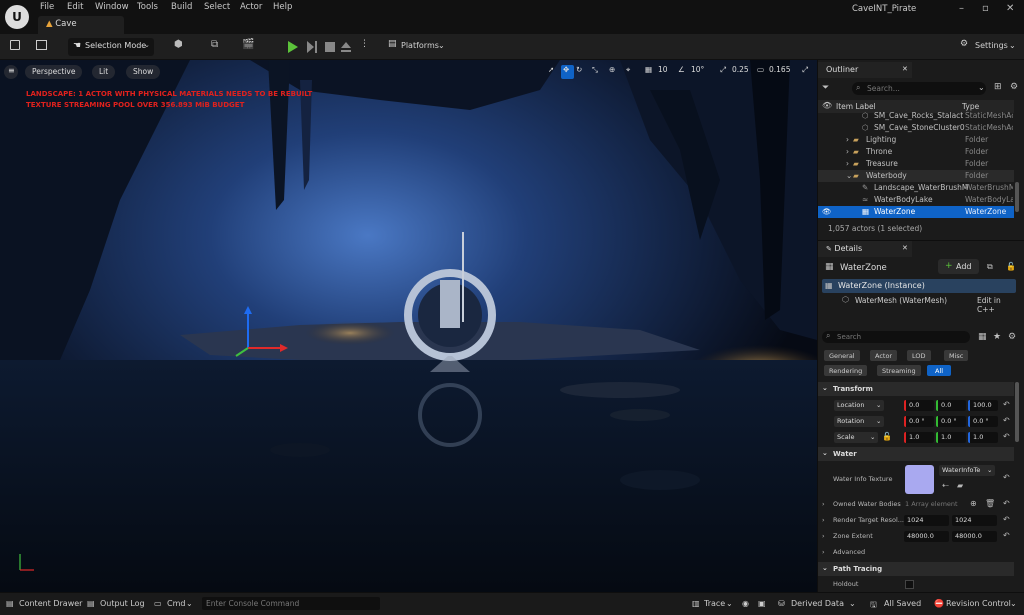 The height and width of the screenshot is (615, 1024). I want to click on trace-button: Trace, so click(714, 603).